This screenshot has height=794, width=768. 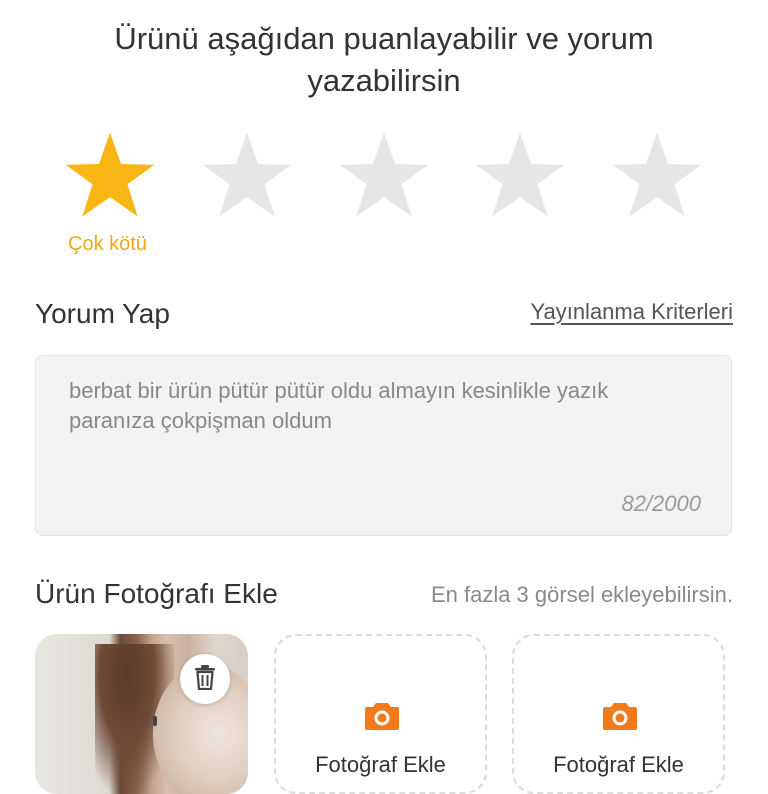 I want to click on delete-photo-button, so click(x=205, y=679).